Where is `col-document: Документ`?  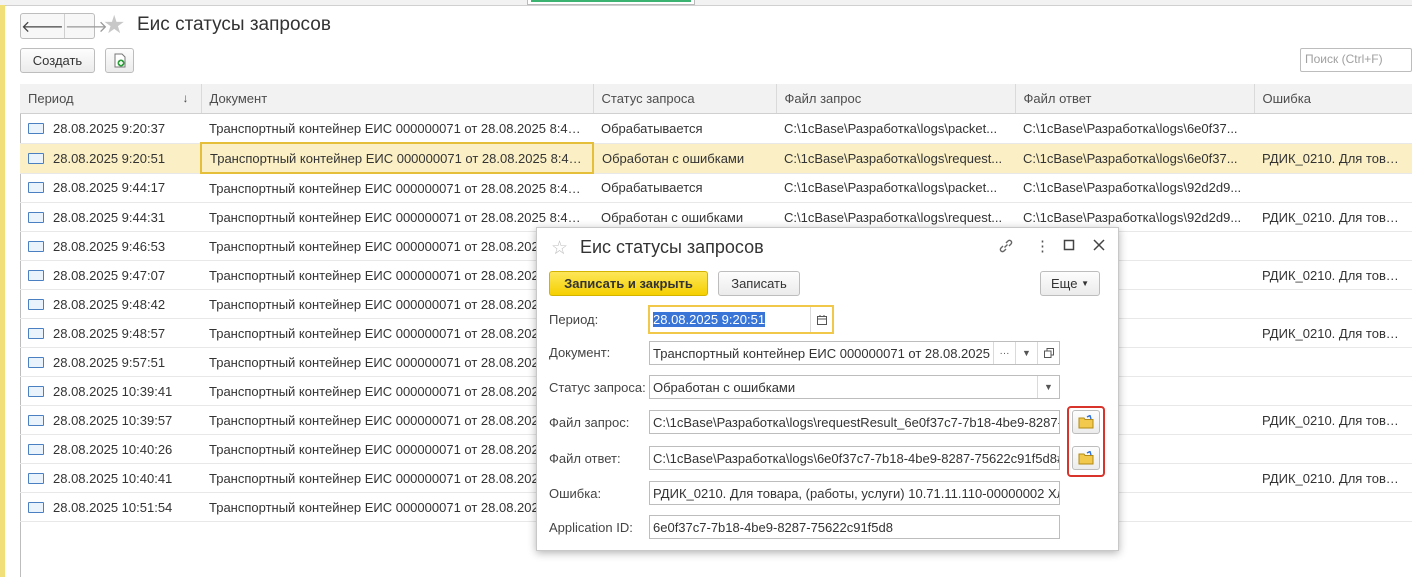 col-document: Документ is located at coordinates (397, 99).